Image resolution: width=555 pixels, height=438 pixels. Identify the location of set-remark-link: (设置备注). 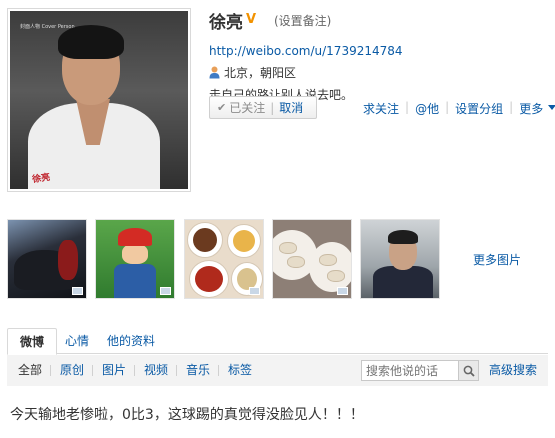
(302, 20).